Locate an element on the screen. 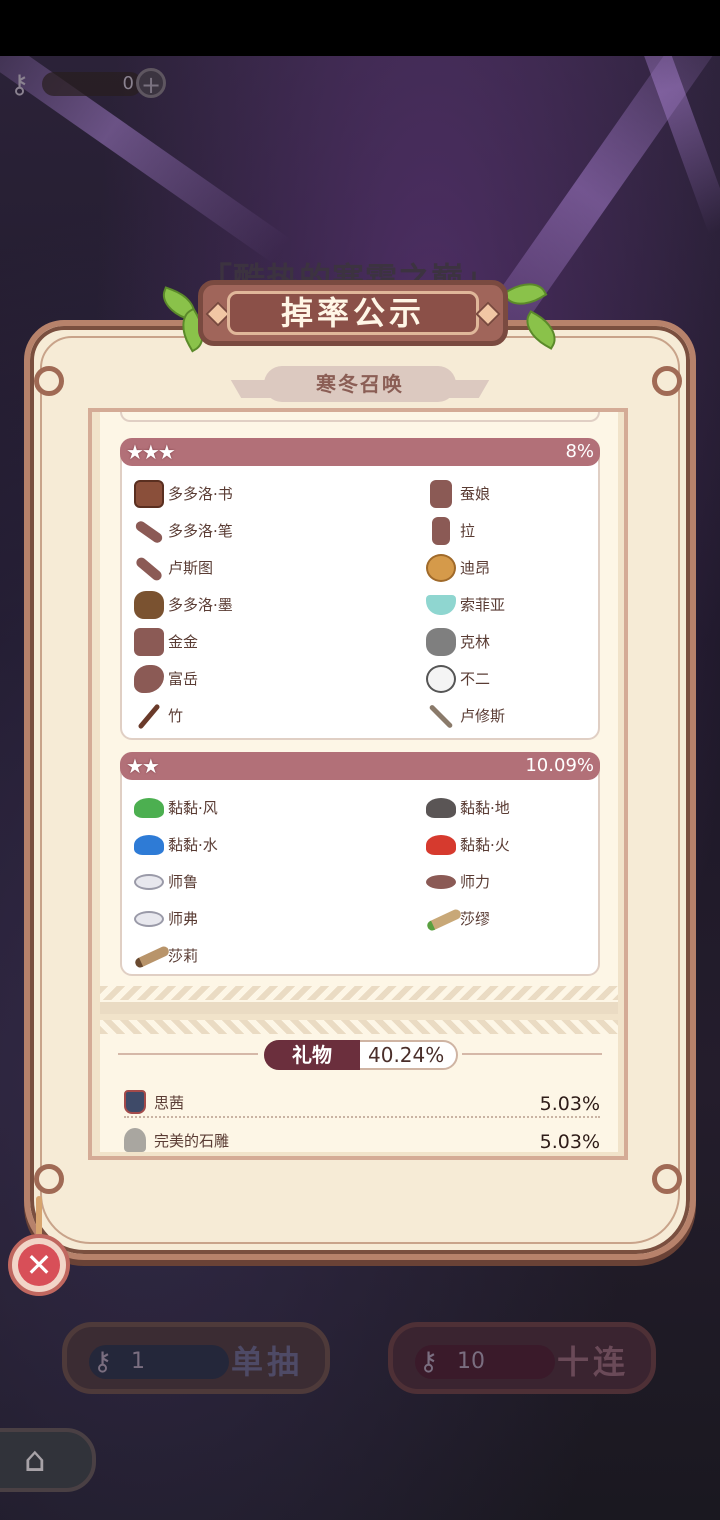  key-counter: ⚷ 0 + is located at coordinates (86, 83).